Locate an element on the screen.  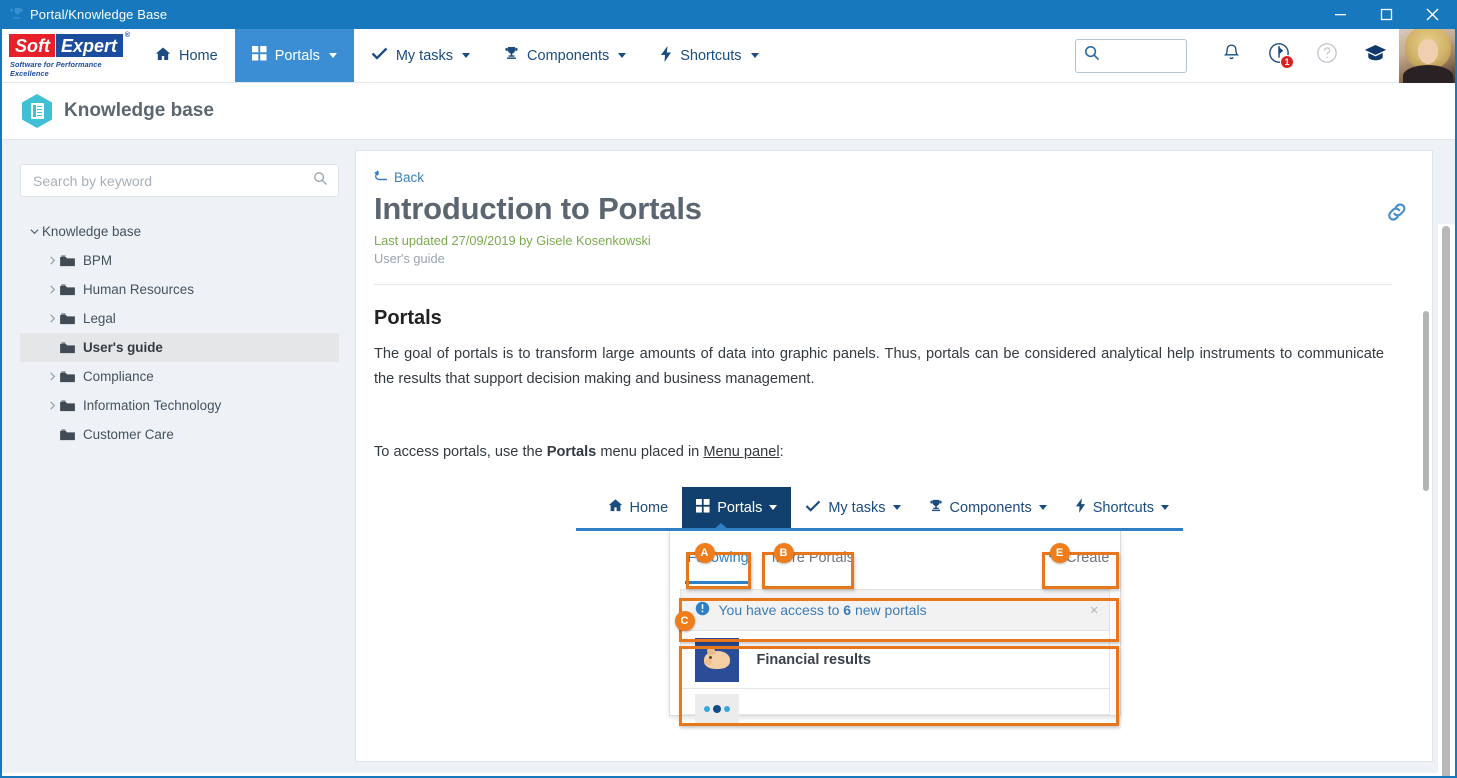
home-icon is located at coordinates (163, 56).